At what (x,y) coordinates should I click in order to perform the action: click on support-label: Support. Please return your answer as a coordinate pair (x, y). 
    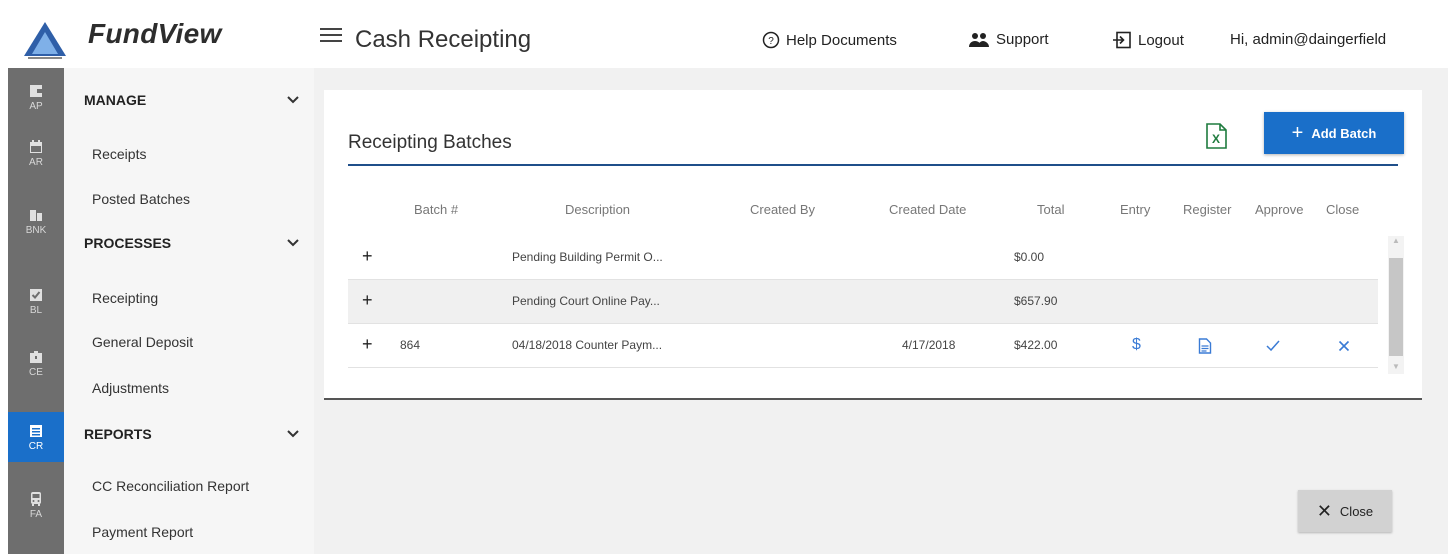
    Looking at the image, I should click on (1022, 39).